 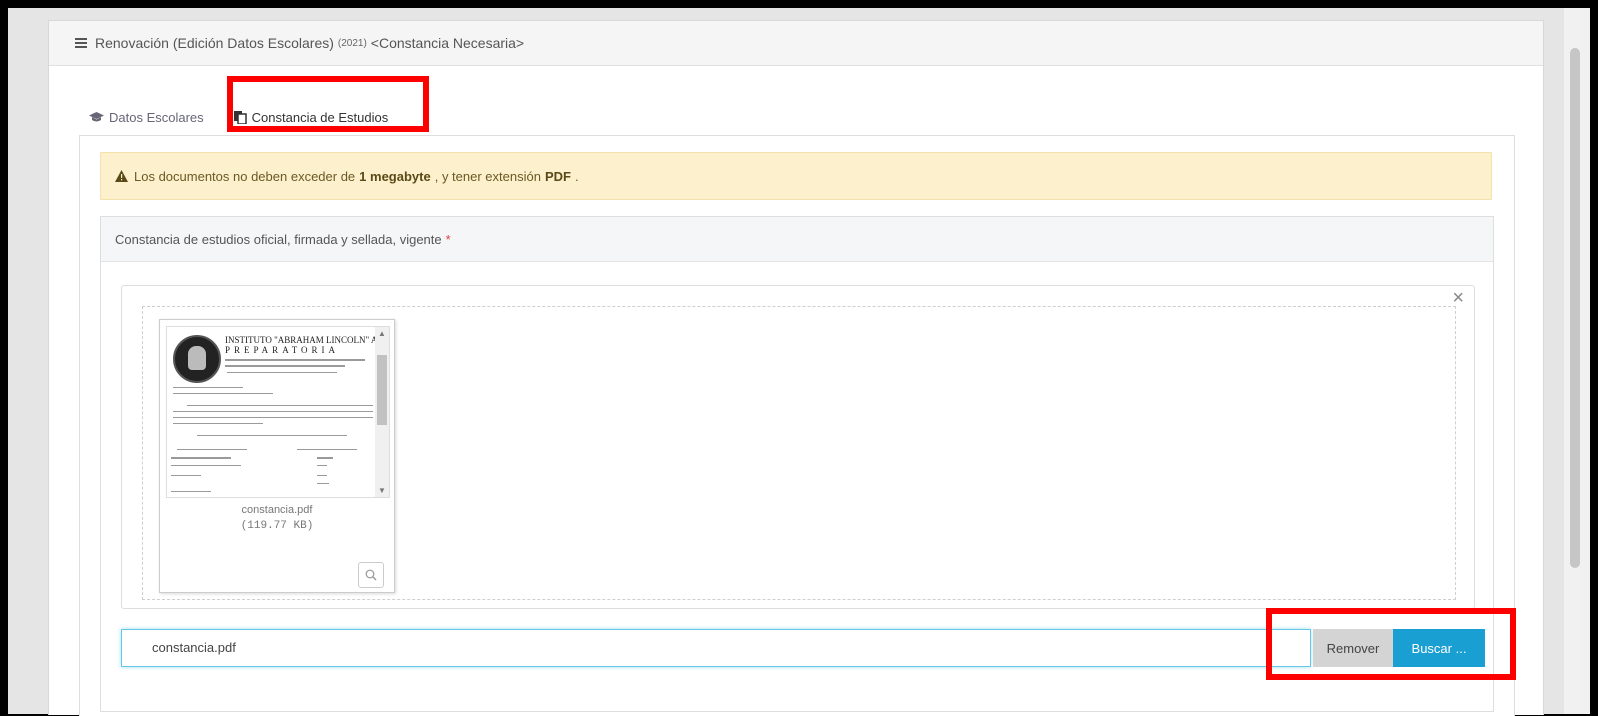 What do you see at coordinates (81, 43) in the screenshot?
I see `menu-icon` at bounding box center [81, 43].